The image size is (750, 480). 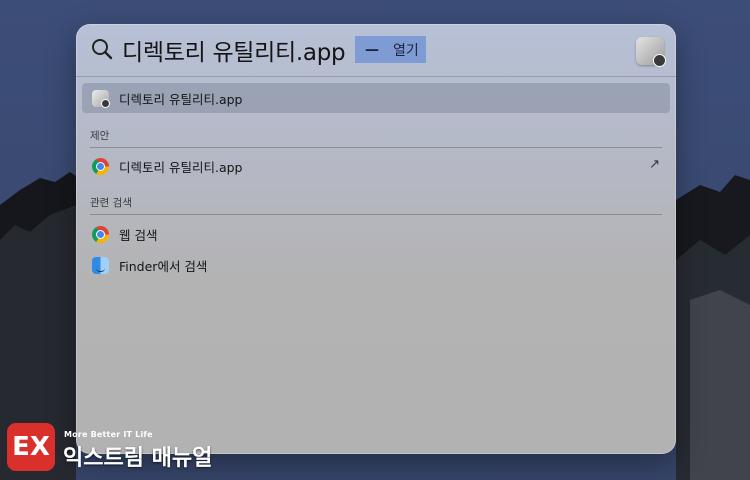 I want to click on open-dash: —, so click(x=372, y=49).